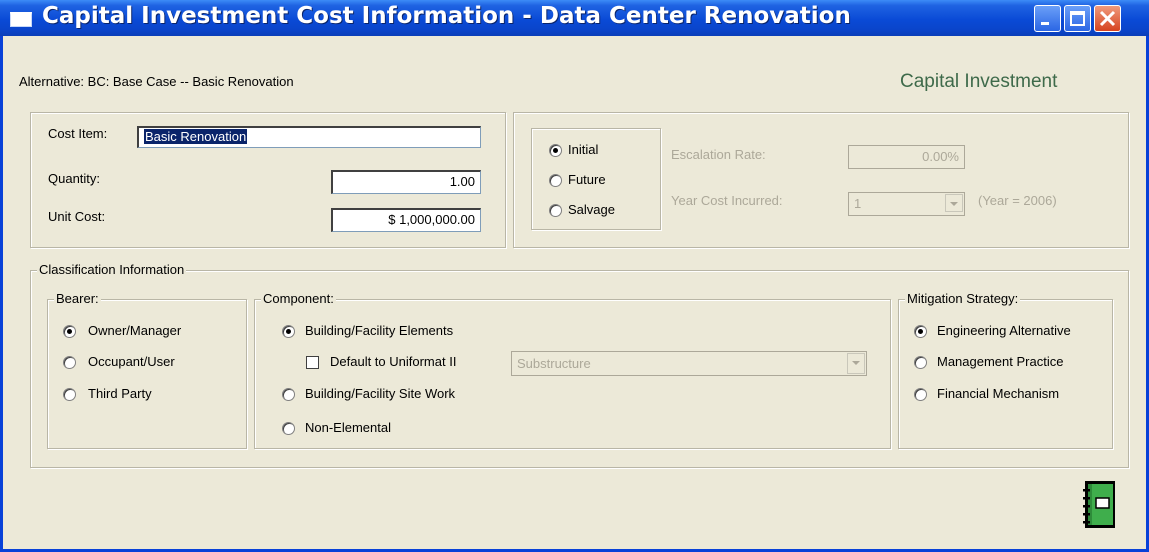 The image size is (1149, 552). Describe the element at coordinates (554, 363) in the screenshot. I see `uniformat-value: Substructure` at that location.